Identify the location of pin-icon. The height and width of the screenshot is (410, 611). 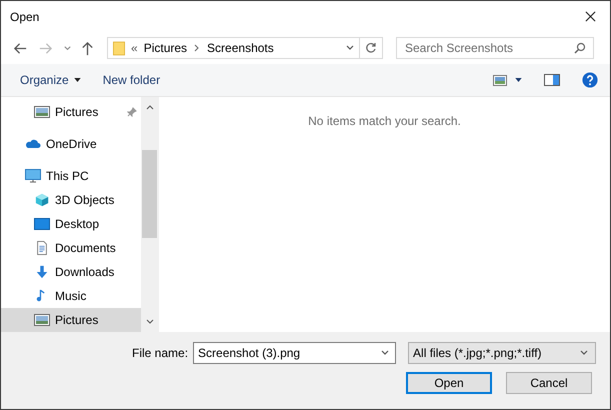
(132, 112).